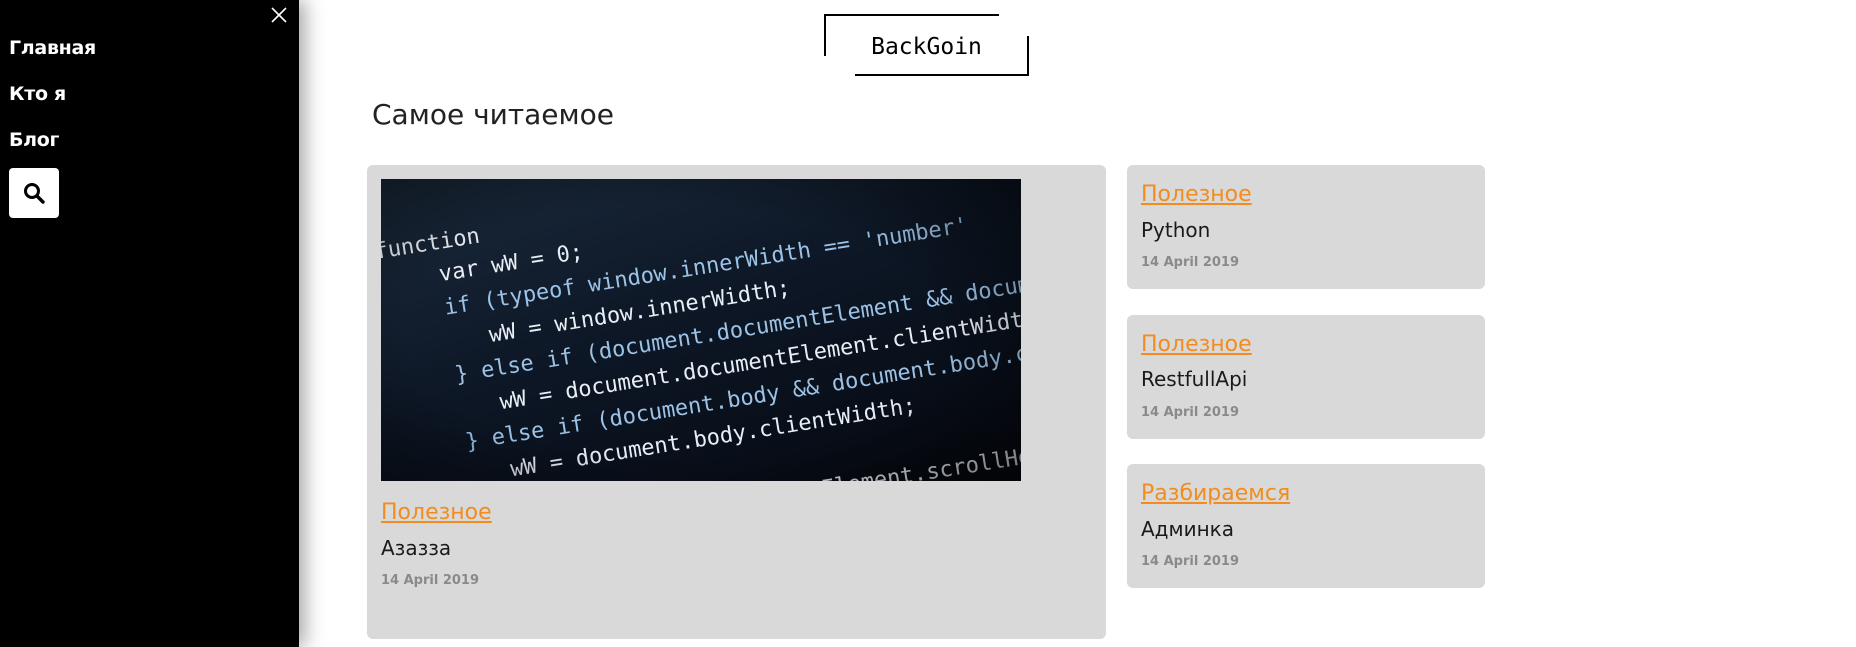 The width and height of the screenshot is (1856, 647). Describe the element at coordinates (493, 114) in the screenshot. I see `section-title: Самое читаемое` at that location.